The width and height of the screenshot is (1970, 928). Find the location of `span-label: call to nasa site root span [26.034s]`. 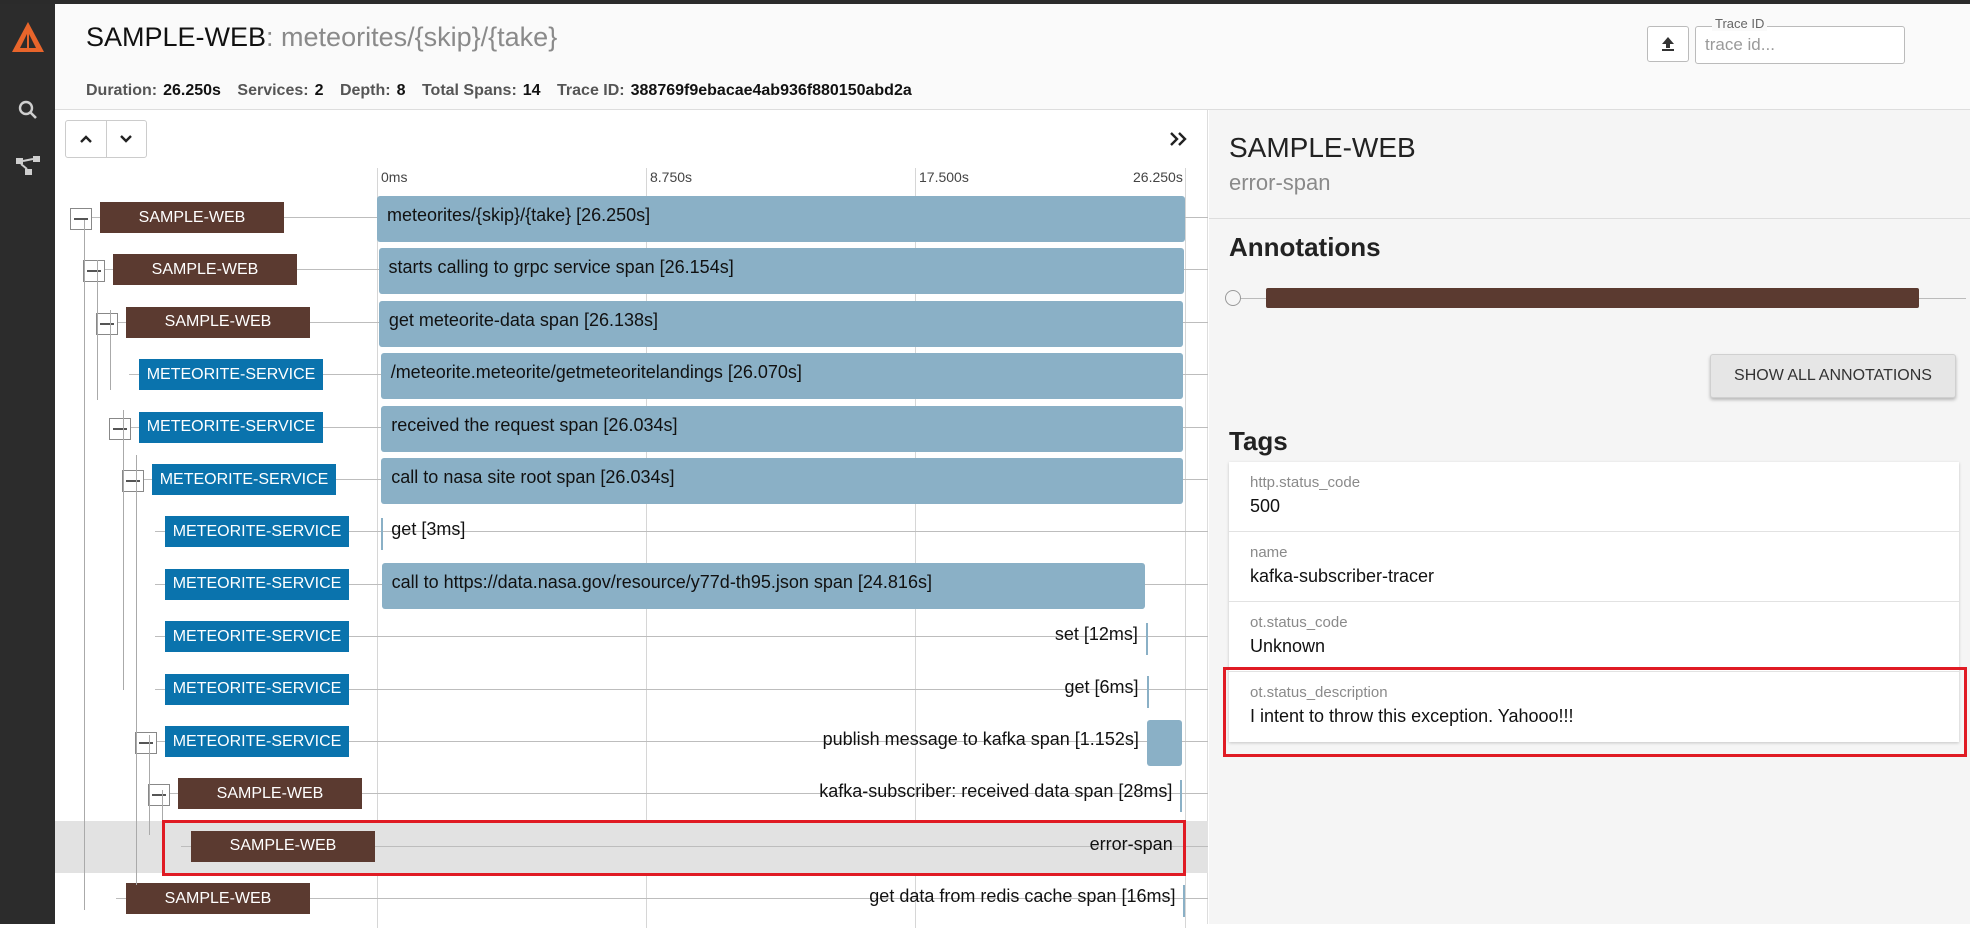

span-label: call to nasa site root span [26.034s] is located at coordinates (533, 477).